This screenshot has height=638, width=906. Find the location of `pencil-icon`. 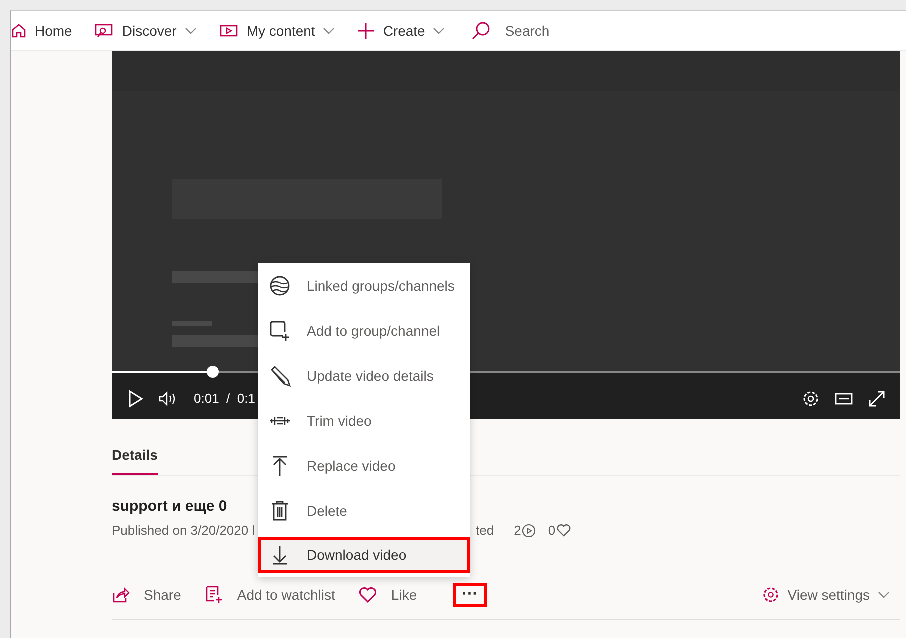

pencil-icon is located at coordinates (280, 375).